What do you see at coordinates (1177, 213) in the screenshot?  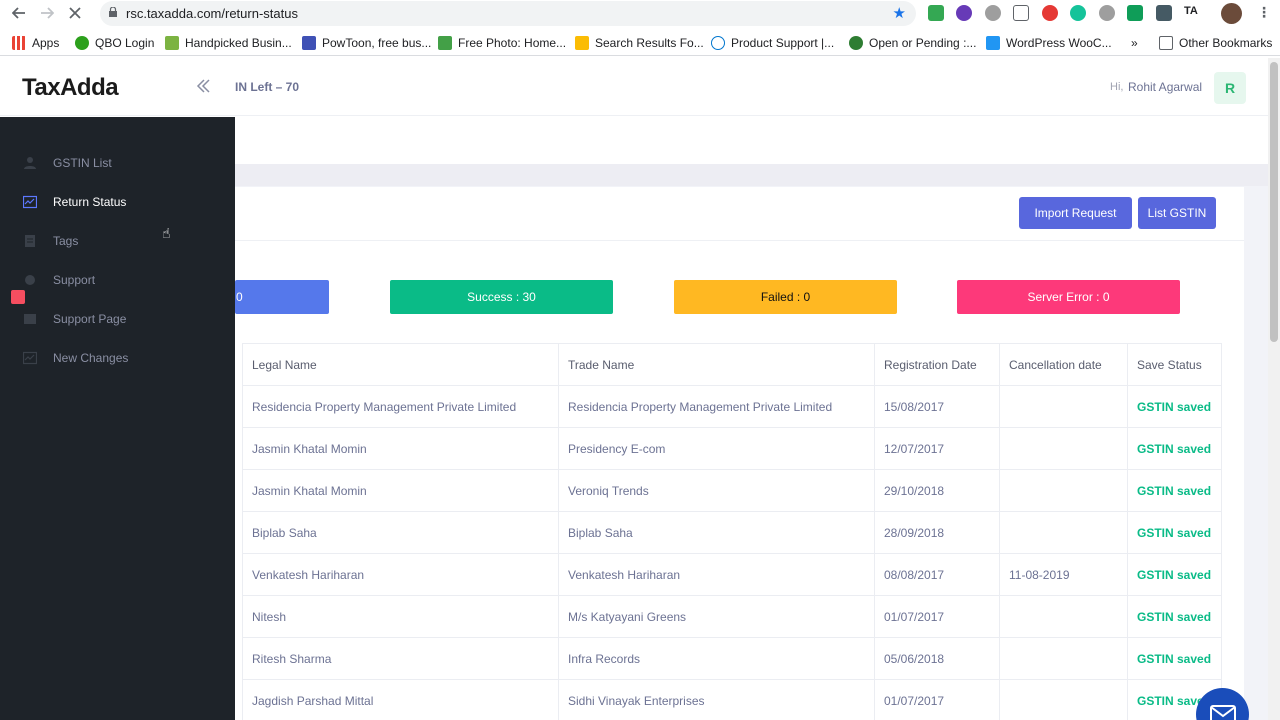 I see `list-gstin-button: List GSTIN` at bounding box center [1177, 213].